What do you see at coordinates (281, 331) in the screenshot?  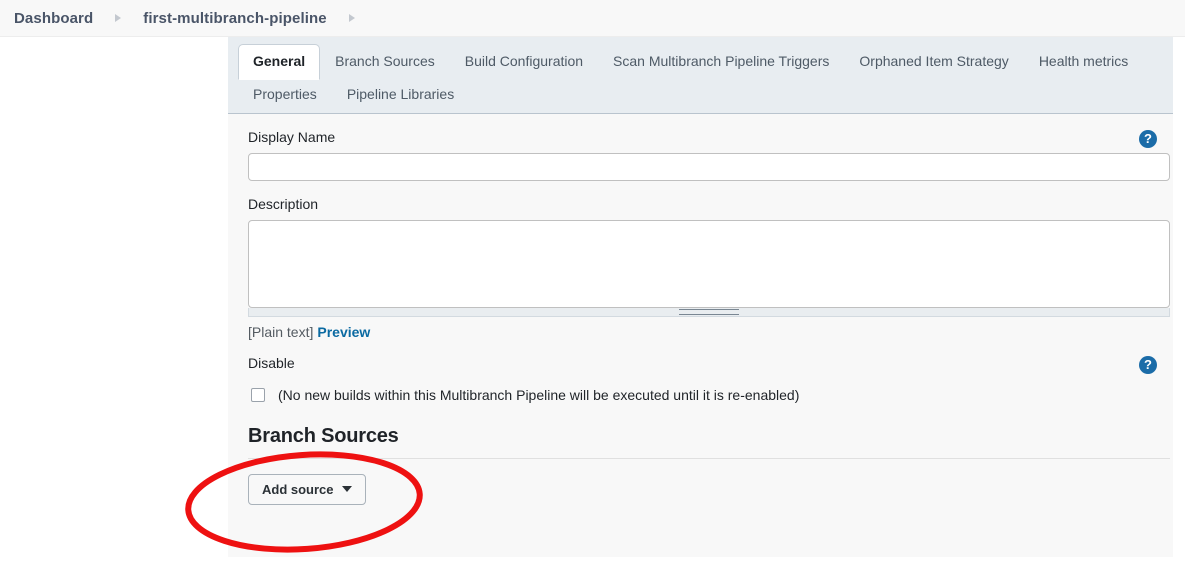 I see `markup-type-label: [Plain text]` at bounding box center [281, 331].